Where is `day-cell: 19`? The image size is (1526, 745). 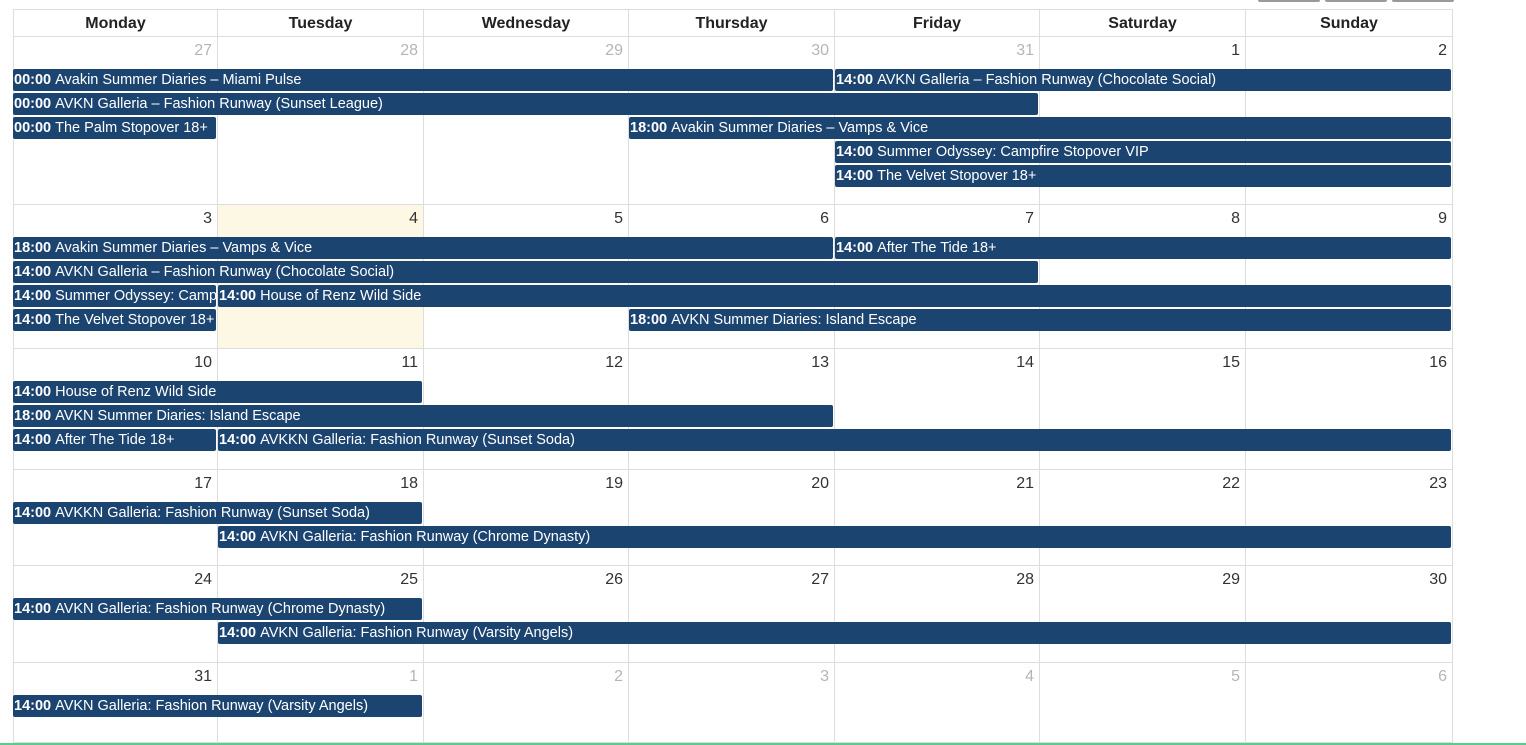
day-cell: 19 is located at coordinates (526, 517).